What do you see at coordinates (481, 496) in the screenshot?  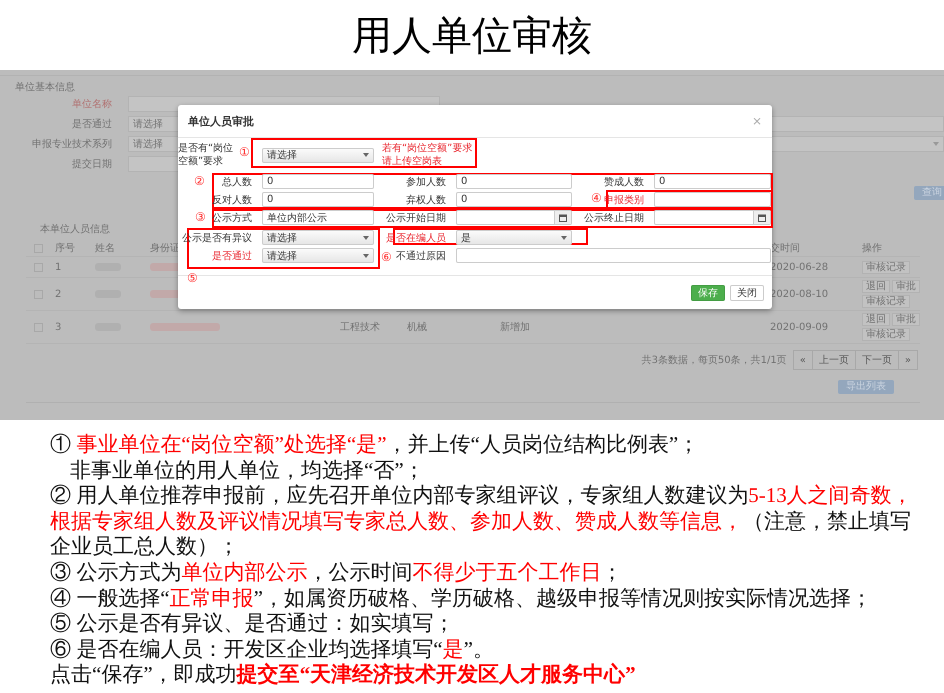 I see `instruction-text: ② 用人单位推荐申报前，应先召开单位内部专家组评议，专家组人数建议为5-13人之间奇数，` at bounding box center [481, 496].